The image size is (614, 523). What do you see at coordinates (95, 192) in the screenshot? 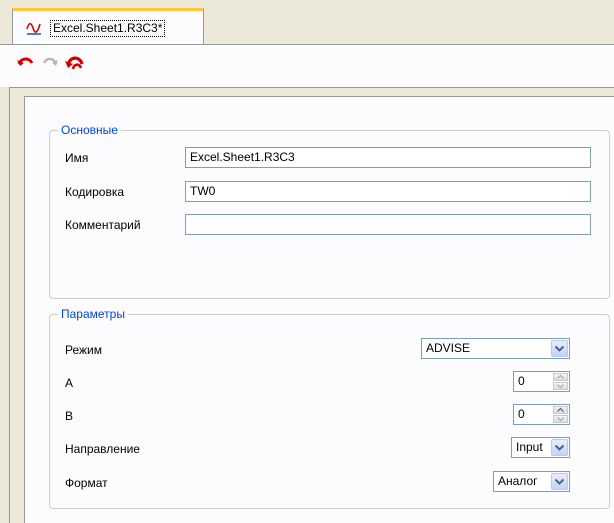
I see `encoding-label: Кодировка` at bounding box center [95, 192].